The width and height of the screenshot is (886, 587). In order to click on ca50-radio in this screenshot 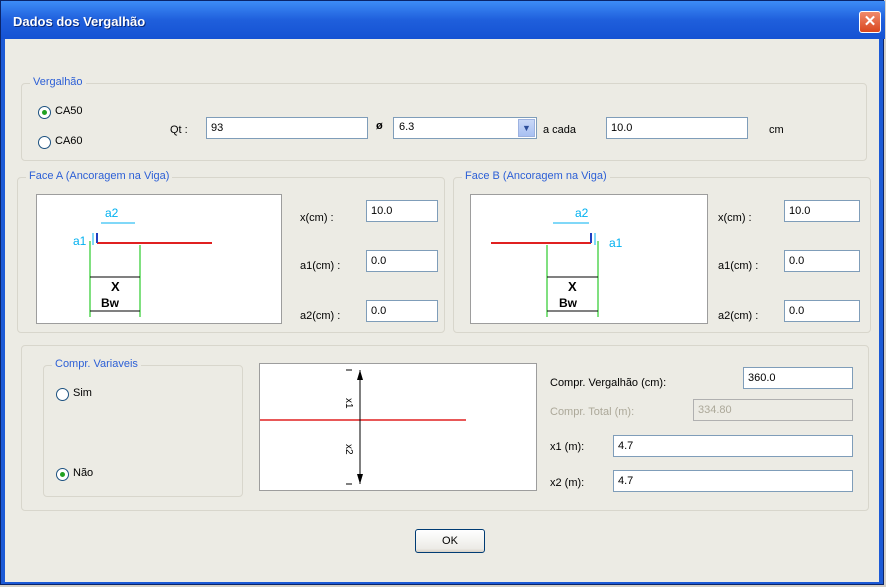, I will do `click(44, 112)`.